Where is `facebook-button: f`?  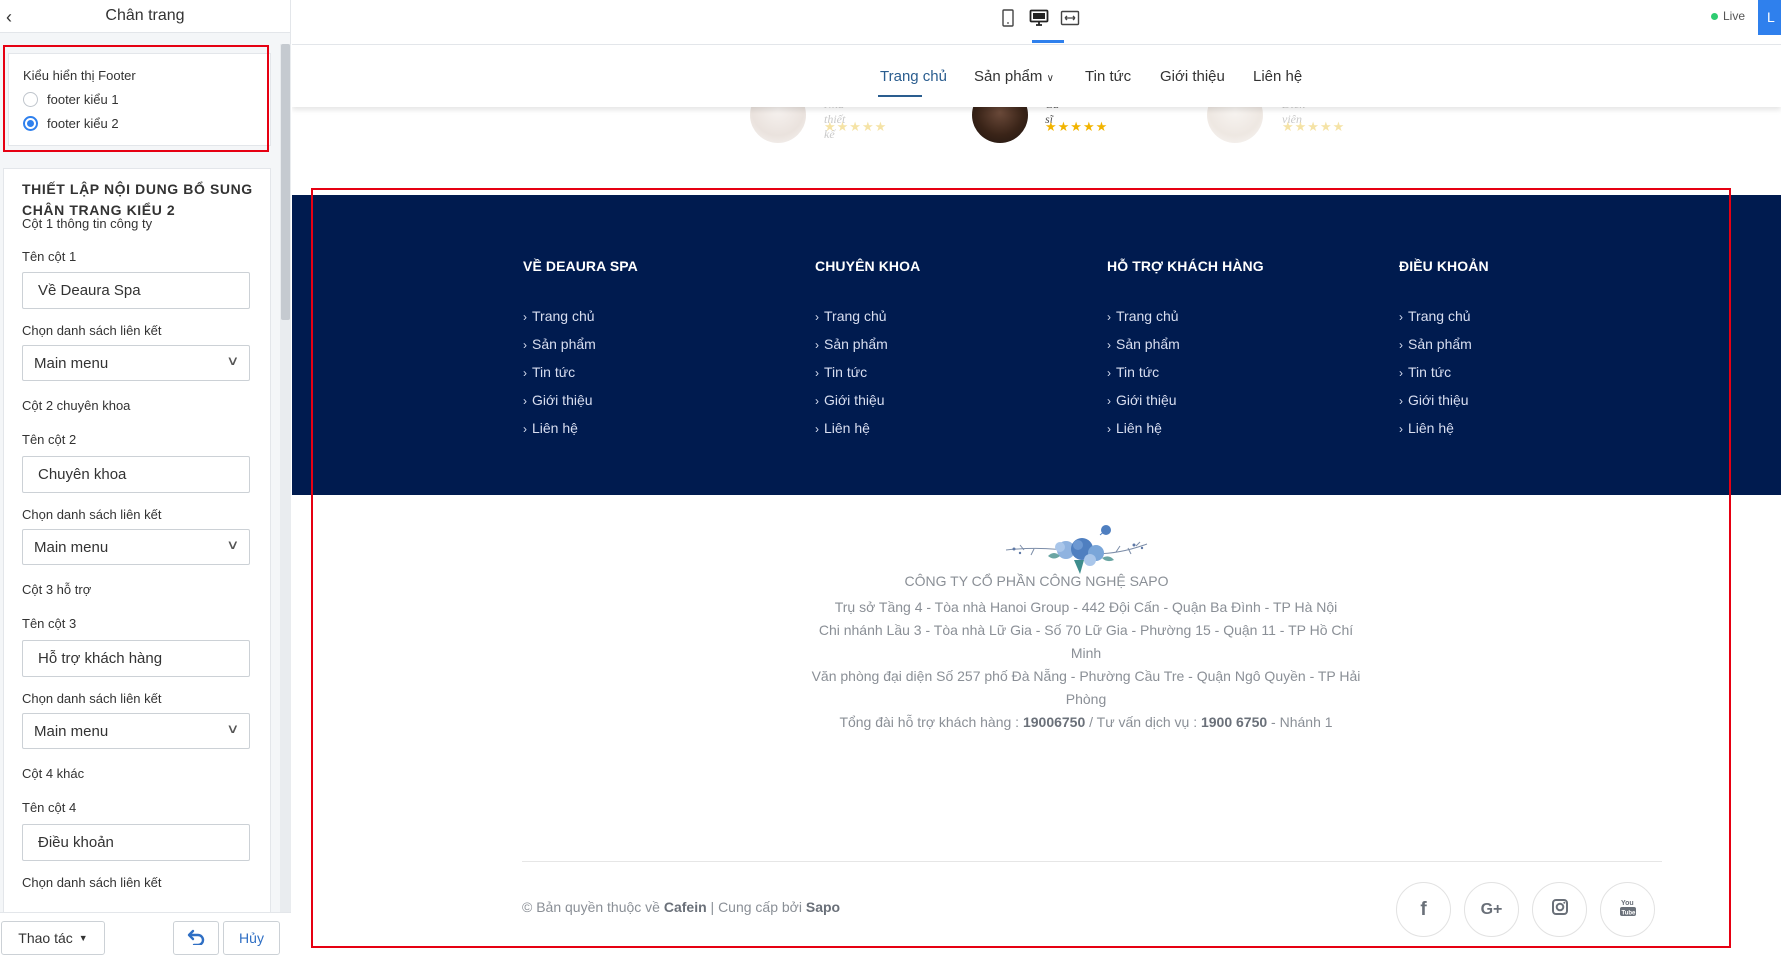 facebook-button: f is located at coordinates (1423, 909).